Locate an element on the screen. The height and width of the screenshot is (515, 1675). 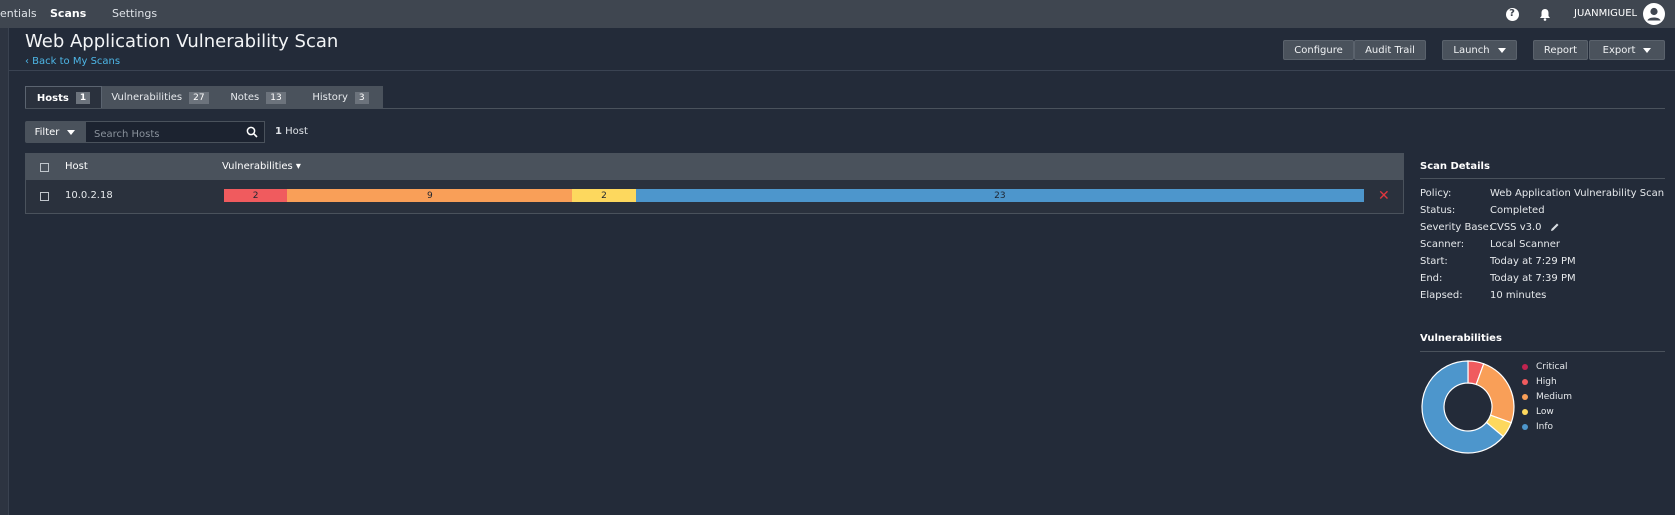
detail-key: Policy: is located at coordinates (1436, 193).